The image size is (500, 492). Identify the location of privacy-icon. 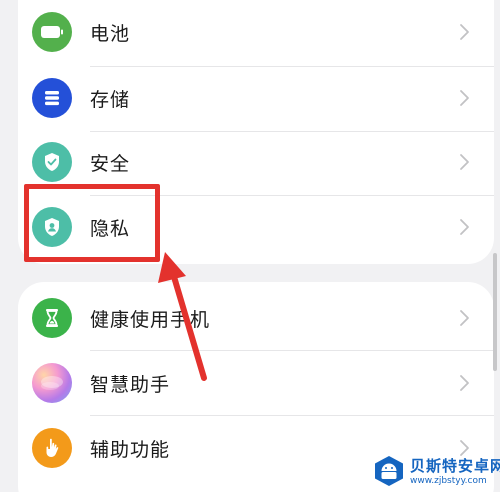
(52, 227).